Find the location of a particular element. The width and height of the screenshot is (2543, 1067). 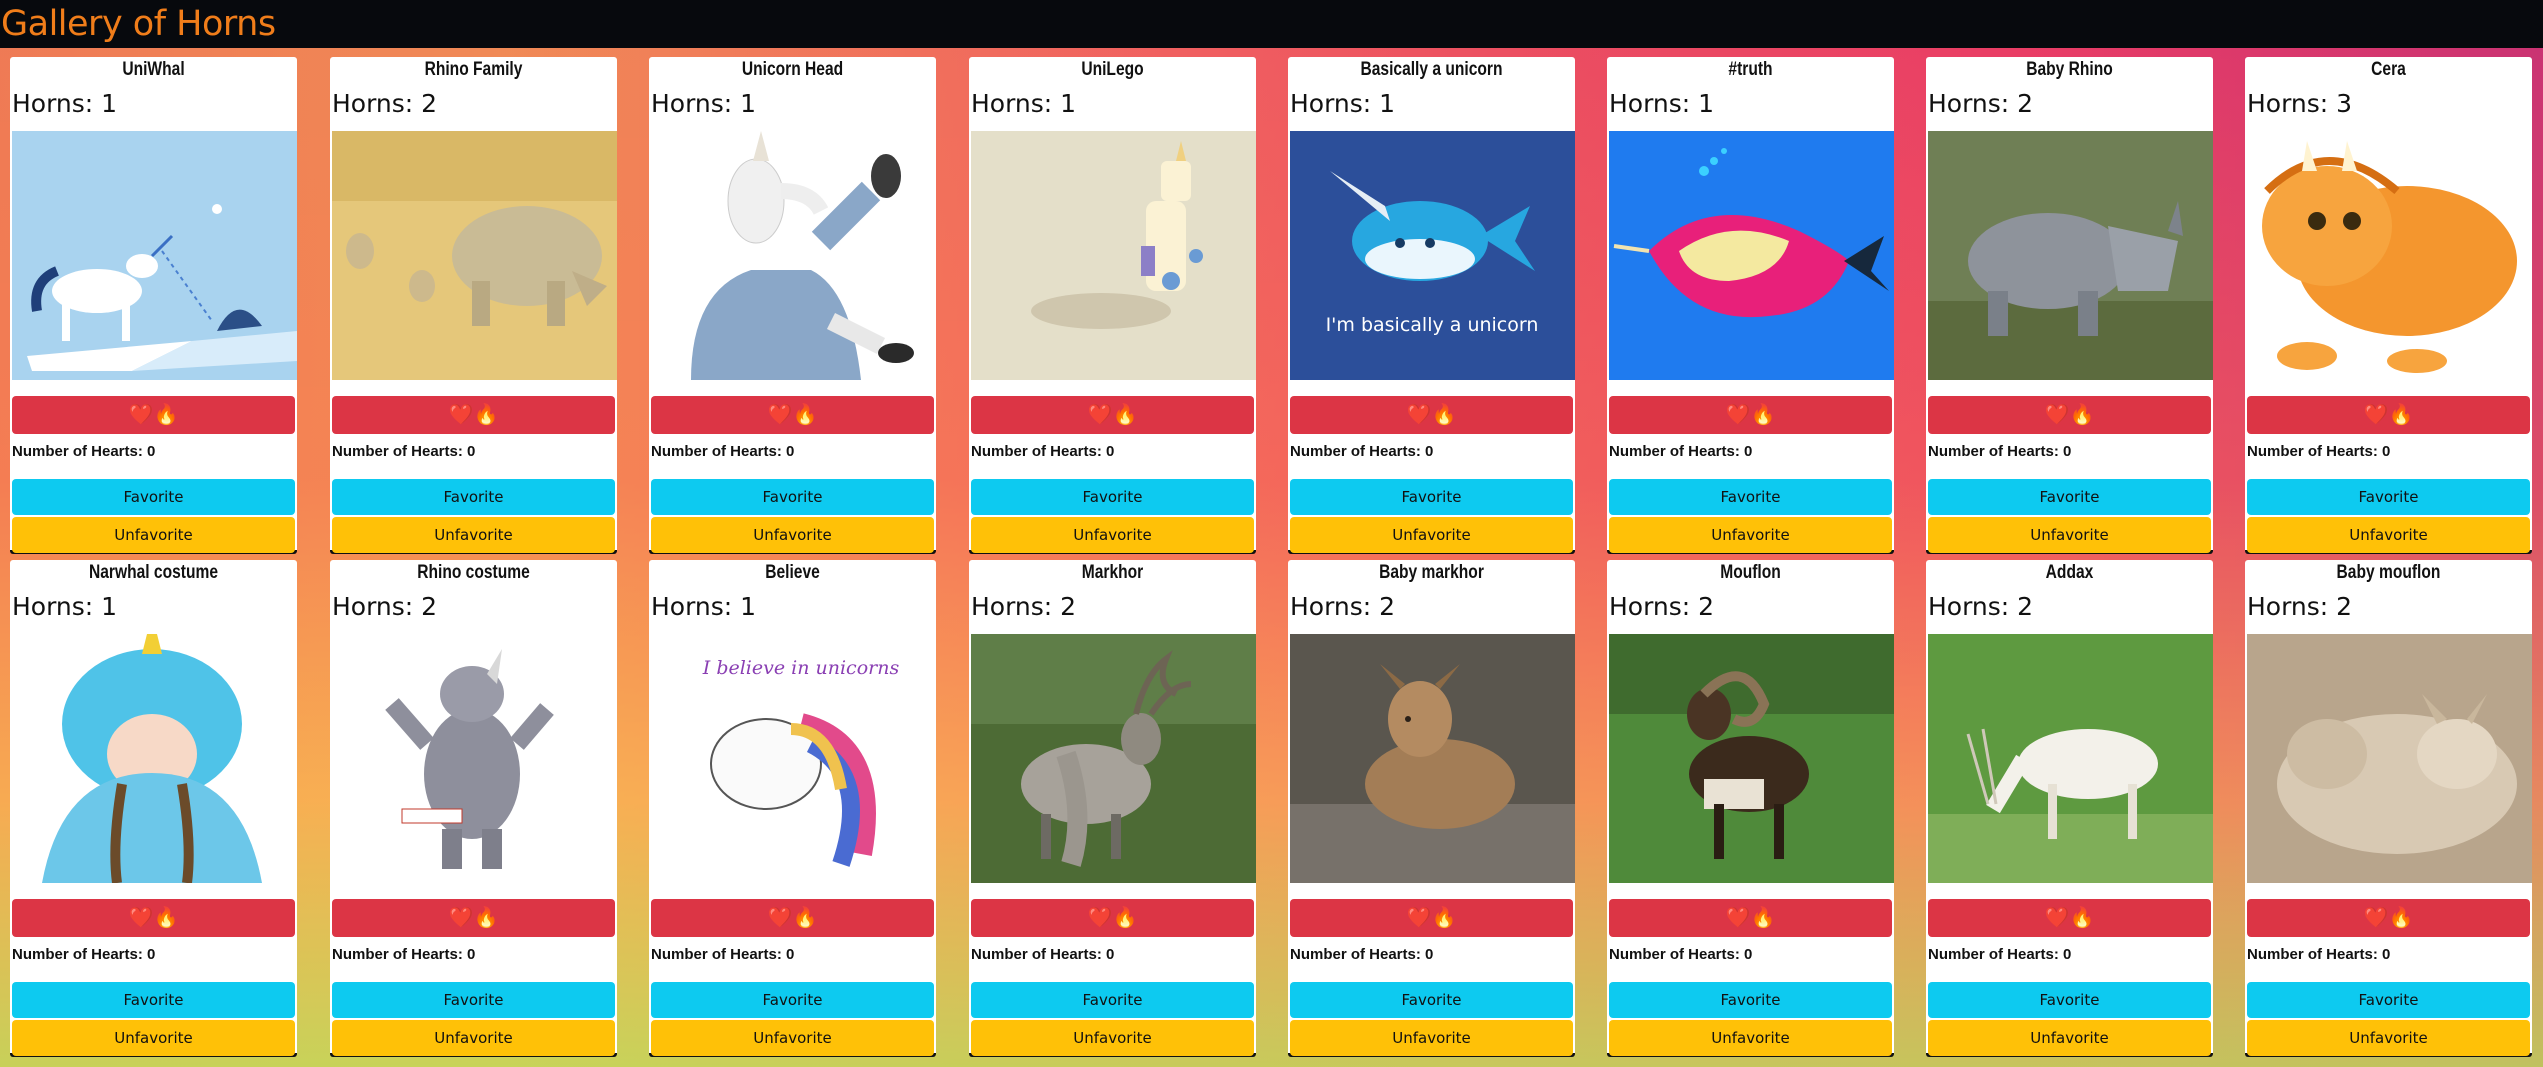

page-title: Gallery of Horns is located at coordinates (138, 24).